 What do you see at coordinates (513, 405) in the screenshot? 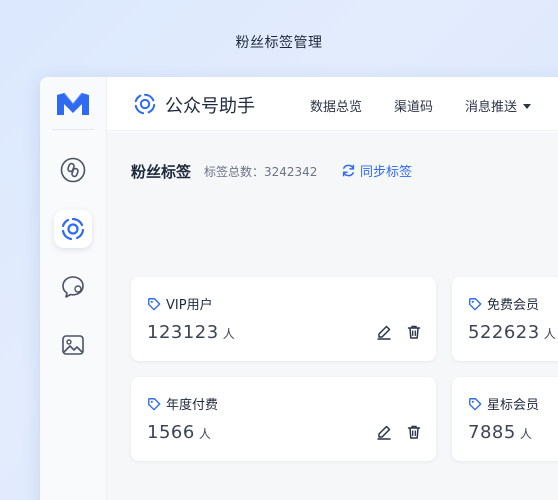
I see `tag-card-name-text: 星标会员` at bounding box center [513, 405].